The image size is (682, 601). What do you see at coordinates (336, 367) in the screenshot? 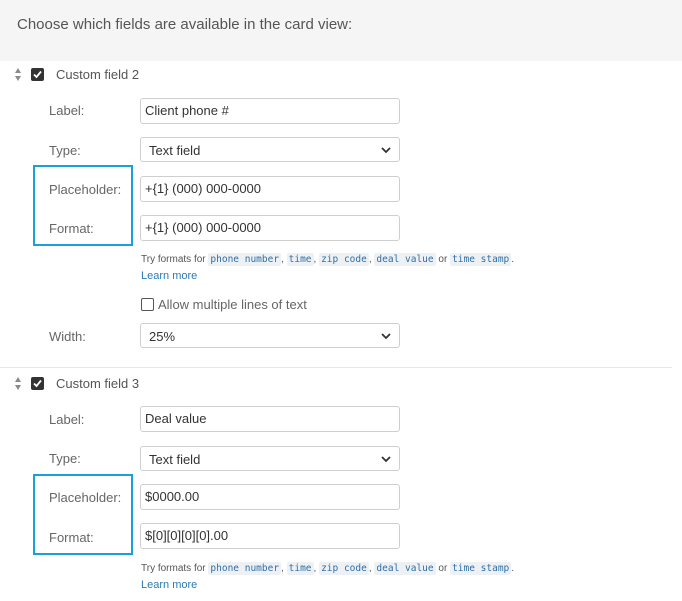
I see `section-divider` at bounding box center [336, 367].